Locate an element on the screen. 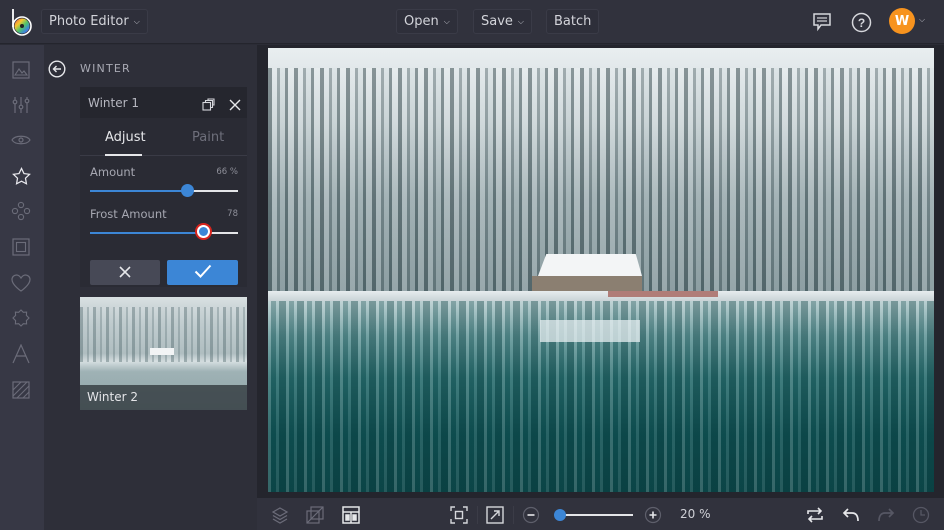 Image resolution: width=944 pixels, height=530 pixels. frost-amount-slider-fill is located at coordinates (148, 233).